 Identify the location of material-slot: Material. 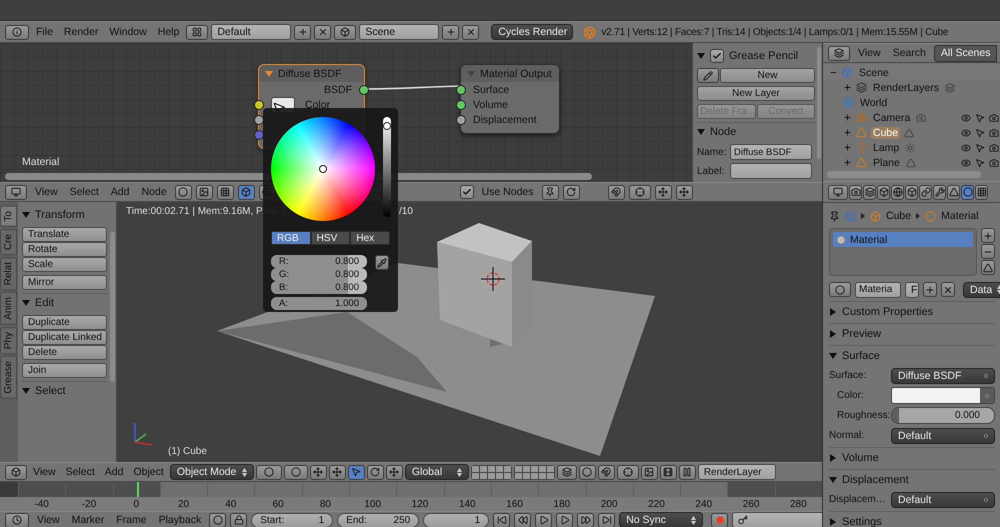
(903, 239).